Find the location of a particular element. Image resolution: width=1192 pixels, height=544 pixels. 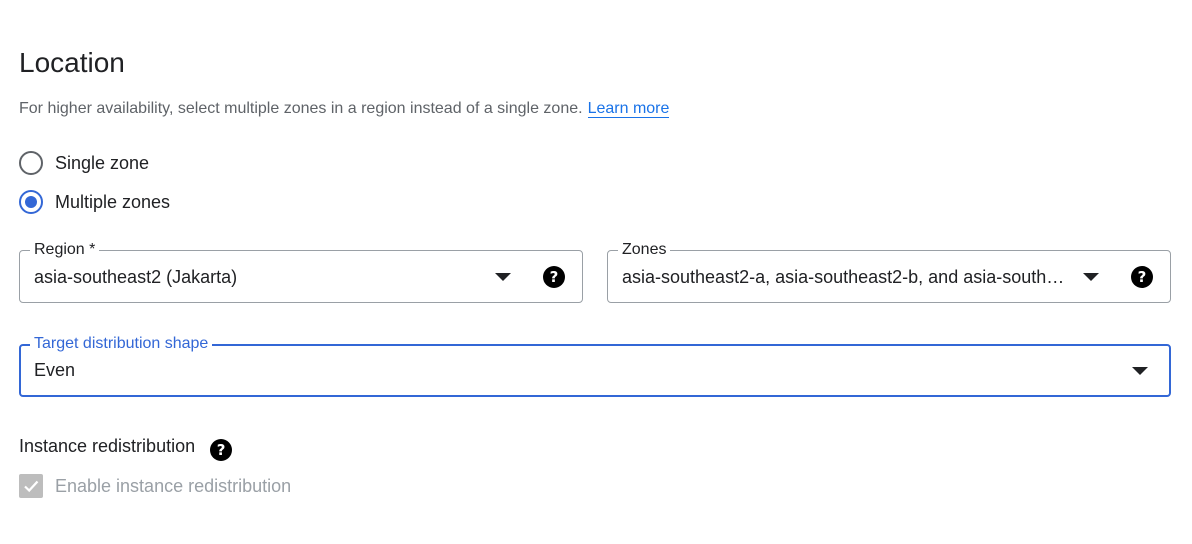

radio-single-zone: Single zone is located at coordinates (84, 163).